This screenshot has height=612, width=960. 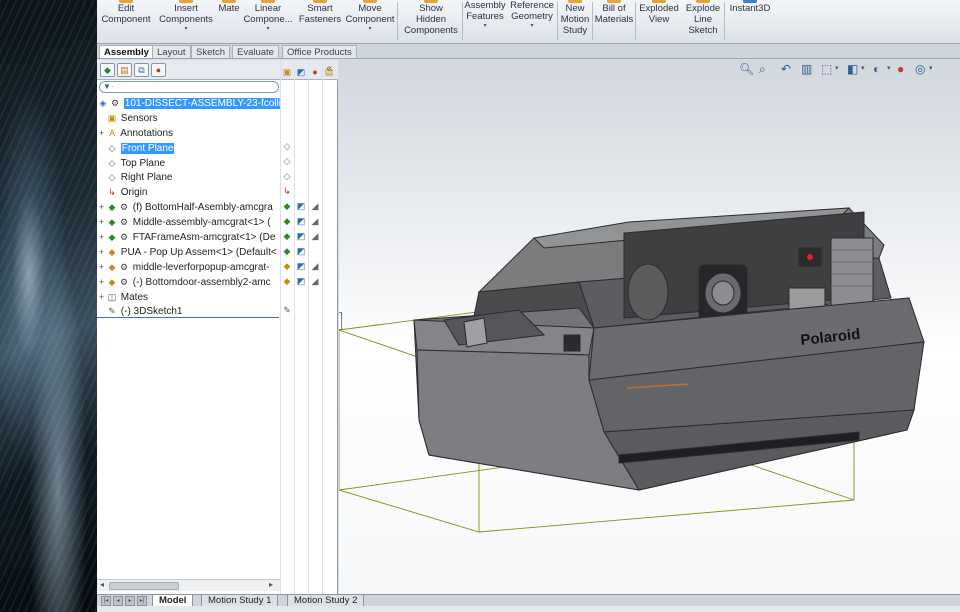 What do you see at coordinates (431, 18) in the screenshot?
I see `show-hidden-components-button: Show Hidden Components` at bounding box center [431, 18].